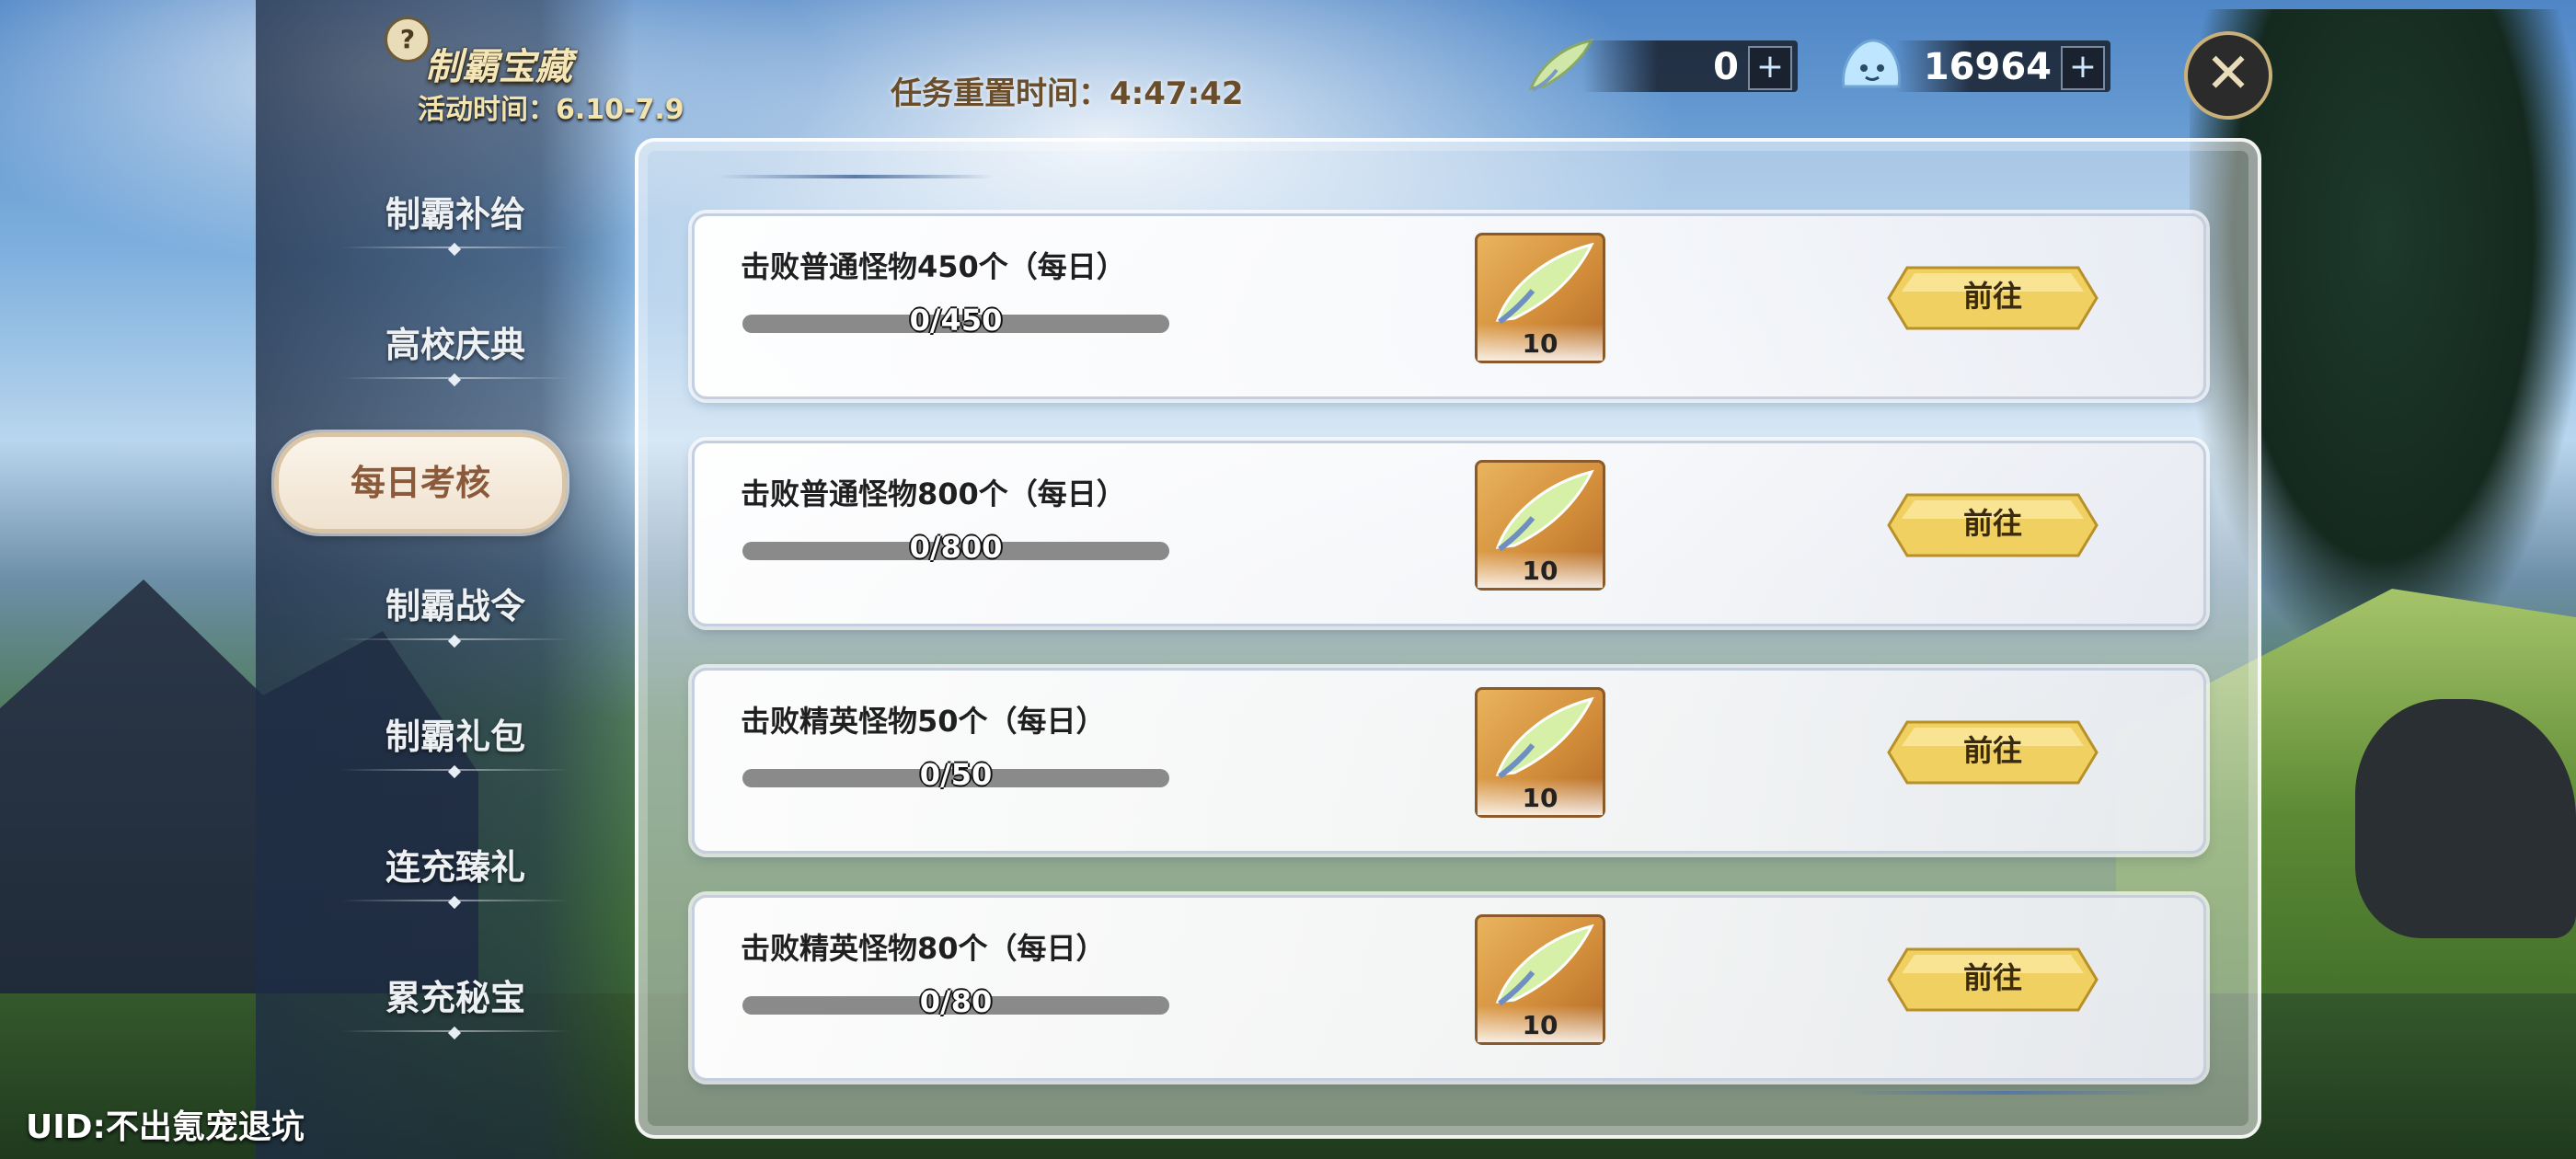  I want to click on help-icon: ?, so click(408, 40).